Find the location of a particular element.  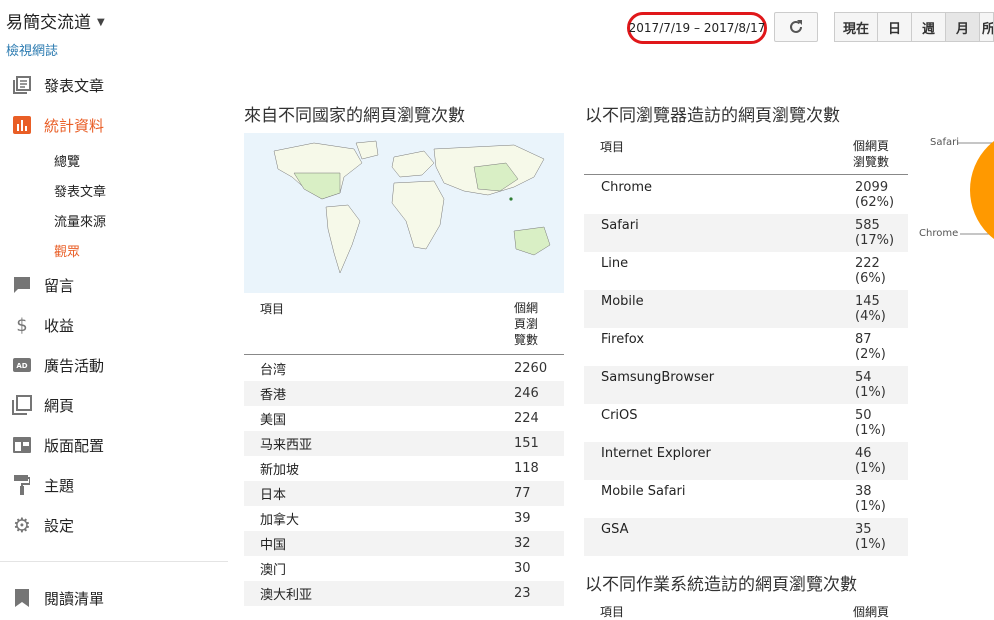

bookmark-icon is located at coordinates (22, 598).